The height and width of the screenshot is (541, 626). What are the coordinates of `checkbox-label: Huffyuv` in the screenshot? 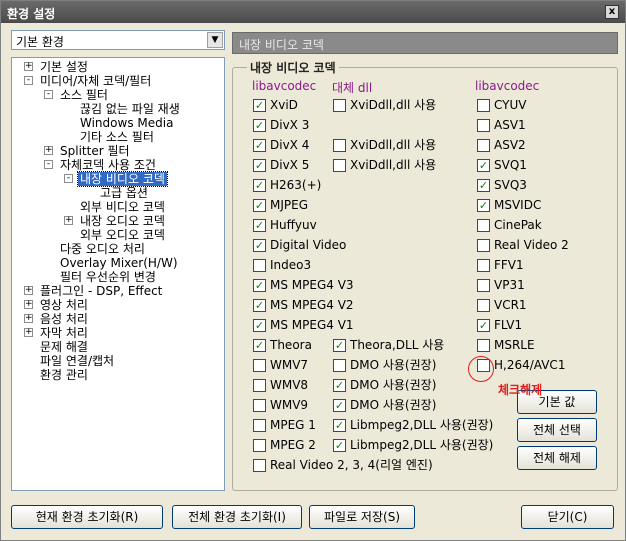 It's located at (293, 225).